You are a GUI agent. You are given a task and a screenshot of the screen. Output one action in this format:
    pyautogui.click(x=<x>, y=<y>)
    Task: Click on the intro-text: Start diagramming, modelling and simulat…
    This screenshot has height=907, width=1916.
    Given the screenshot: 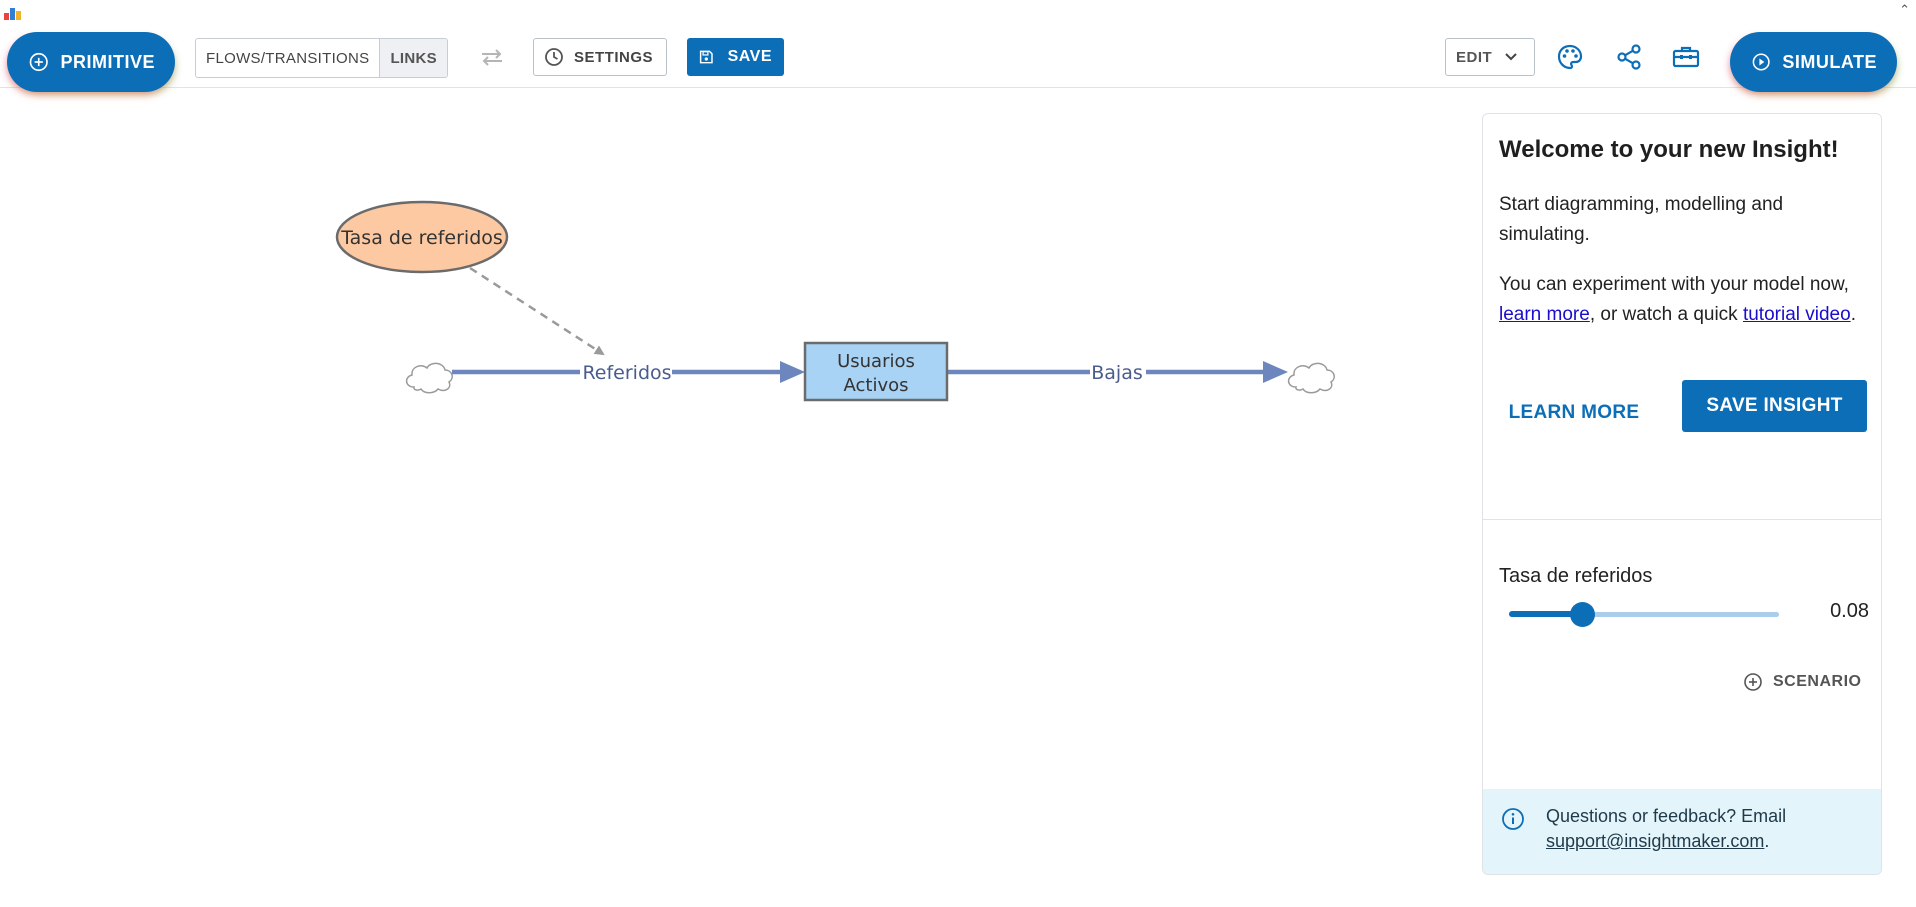 What is the action you would take?
    pyautogui.click(x=1641, y=219)
    